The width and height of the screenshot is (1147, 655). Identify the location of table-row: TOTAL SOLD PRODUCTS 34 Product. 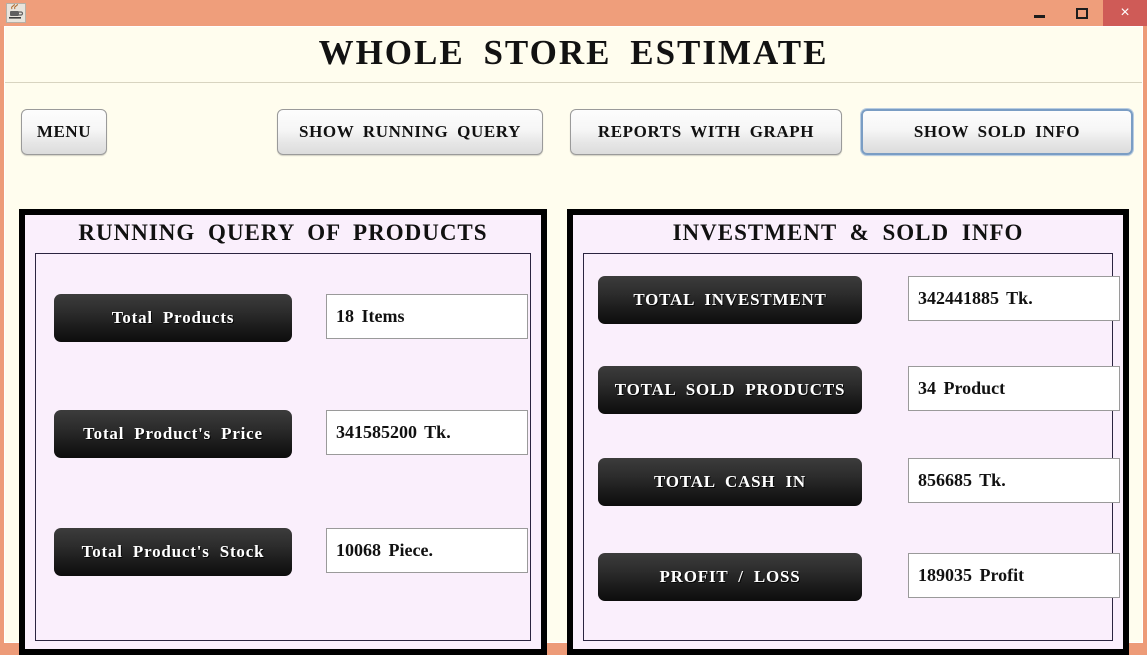
(852, 390).